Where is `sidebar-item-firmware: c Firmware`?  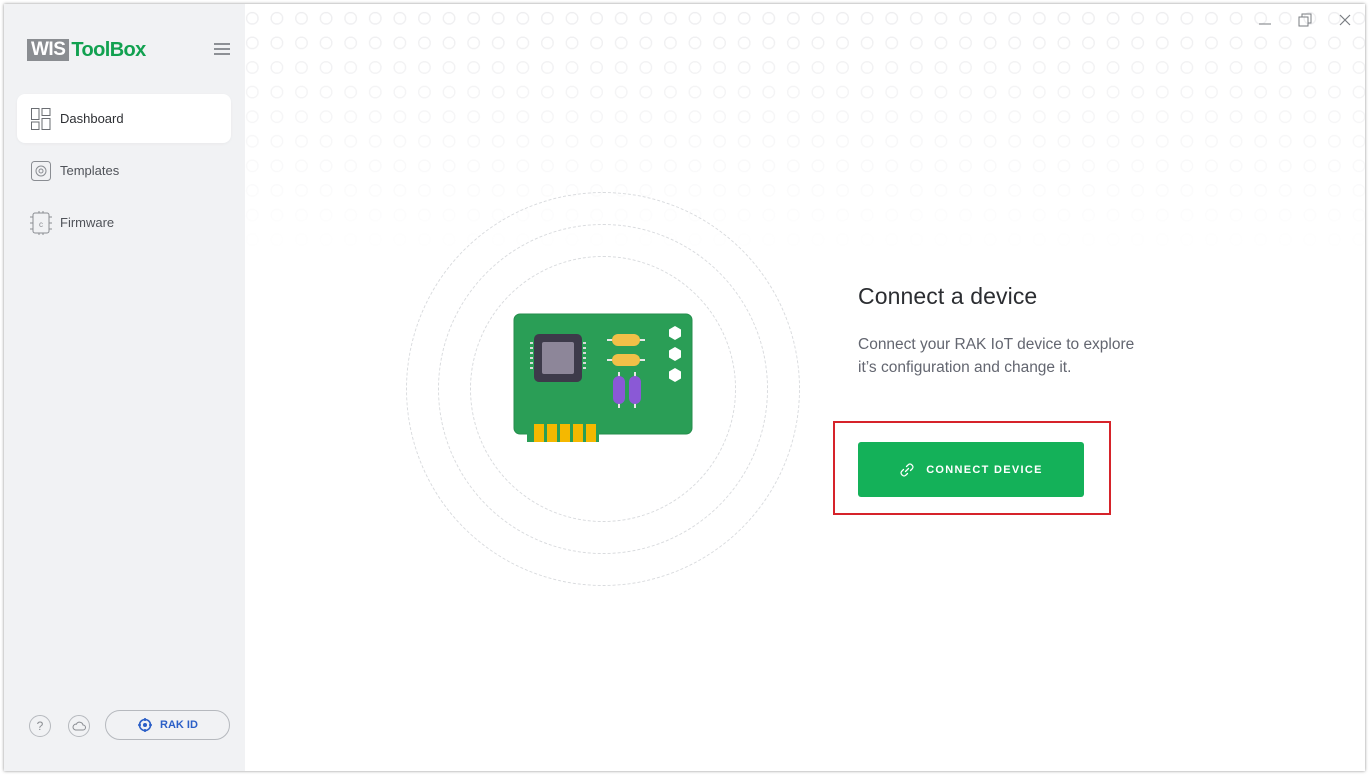
sidebar-item-firmware: c Firmware is located at coordinates (124, 222).